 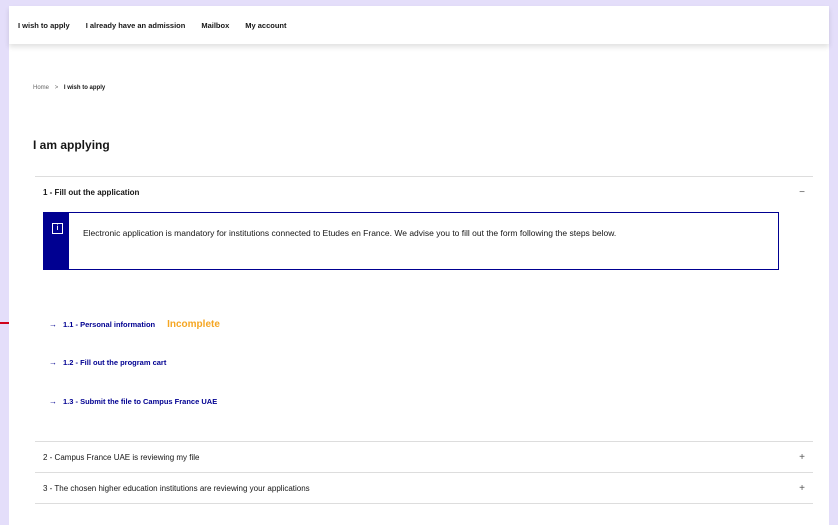 What do you see at coordinates (193, 324) in the screenshot?
I see `status-incomplete-badge: Incomplete` at bounding box center [193, 324].